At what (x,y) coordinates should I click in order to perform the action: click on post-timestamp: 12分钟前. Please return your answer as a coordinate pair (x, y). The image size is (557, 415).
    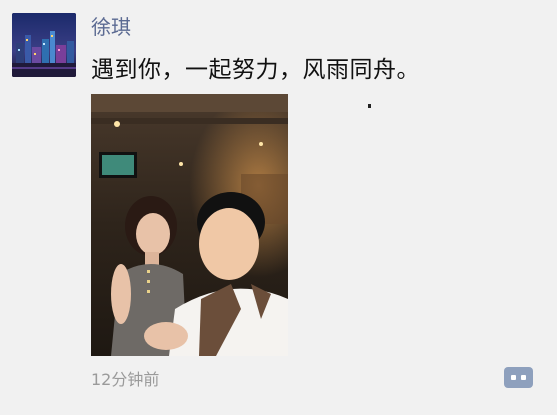
    Looking at the image, I should click on (125, 379).